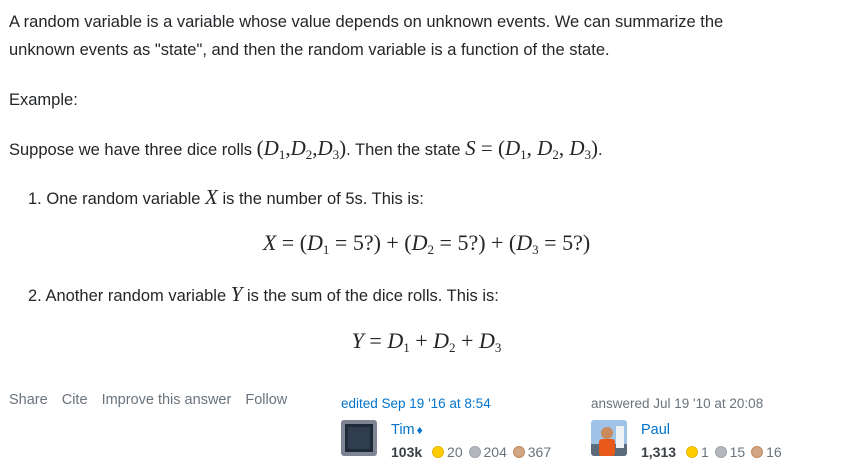 The height and width of the screenshot is (473, 853). I want to click on author-avatar-image, so click(609, 438).